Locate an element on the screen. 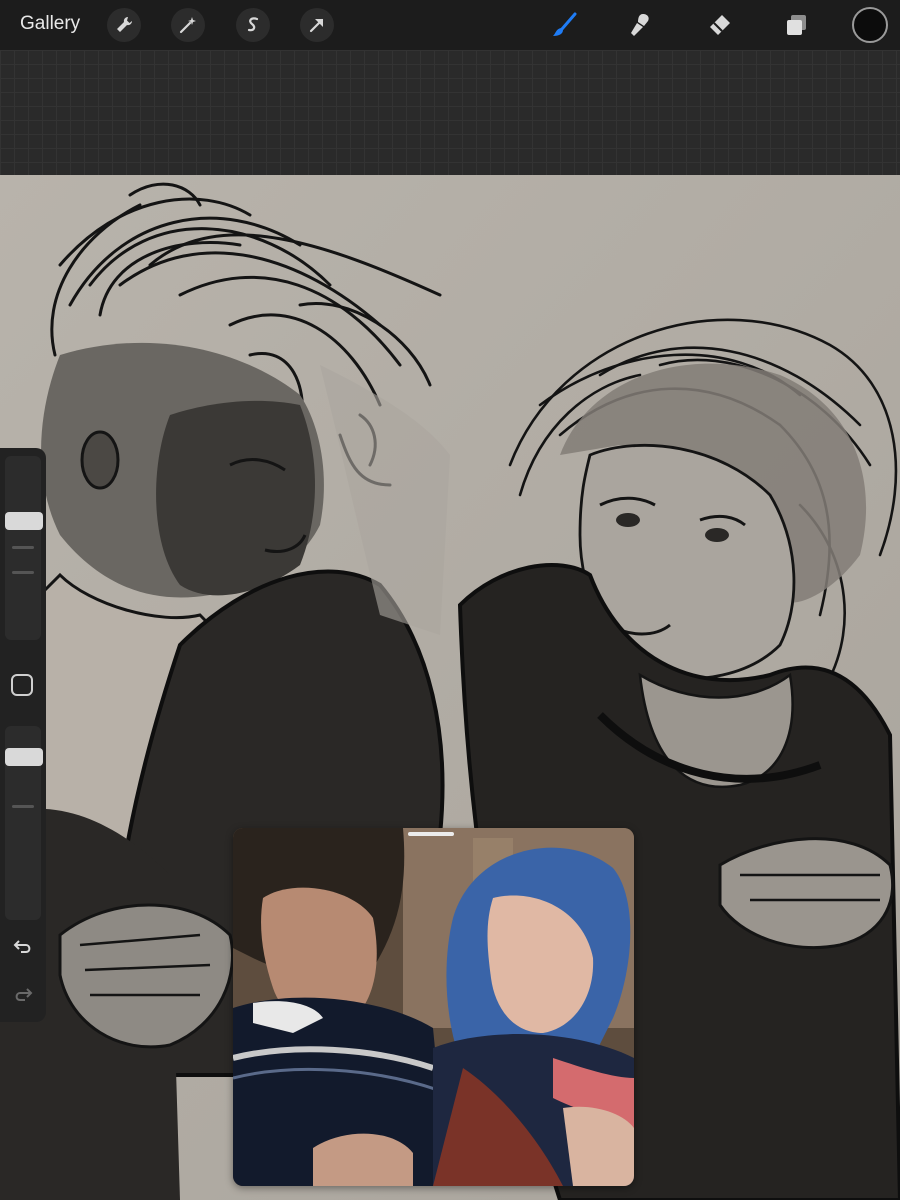  selection-s-icon is located at coordinates (253, 25).